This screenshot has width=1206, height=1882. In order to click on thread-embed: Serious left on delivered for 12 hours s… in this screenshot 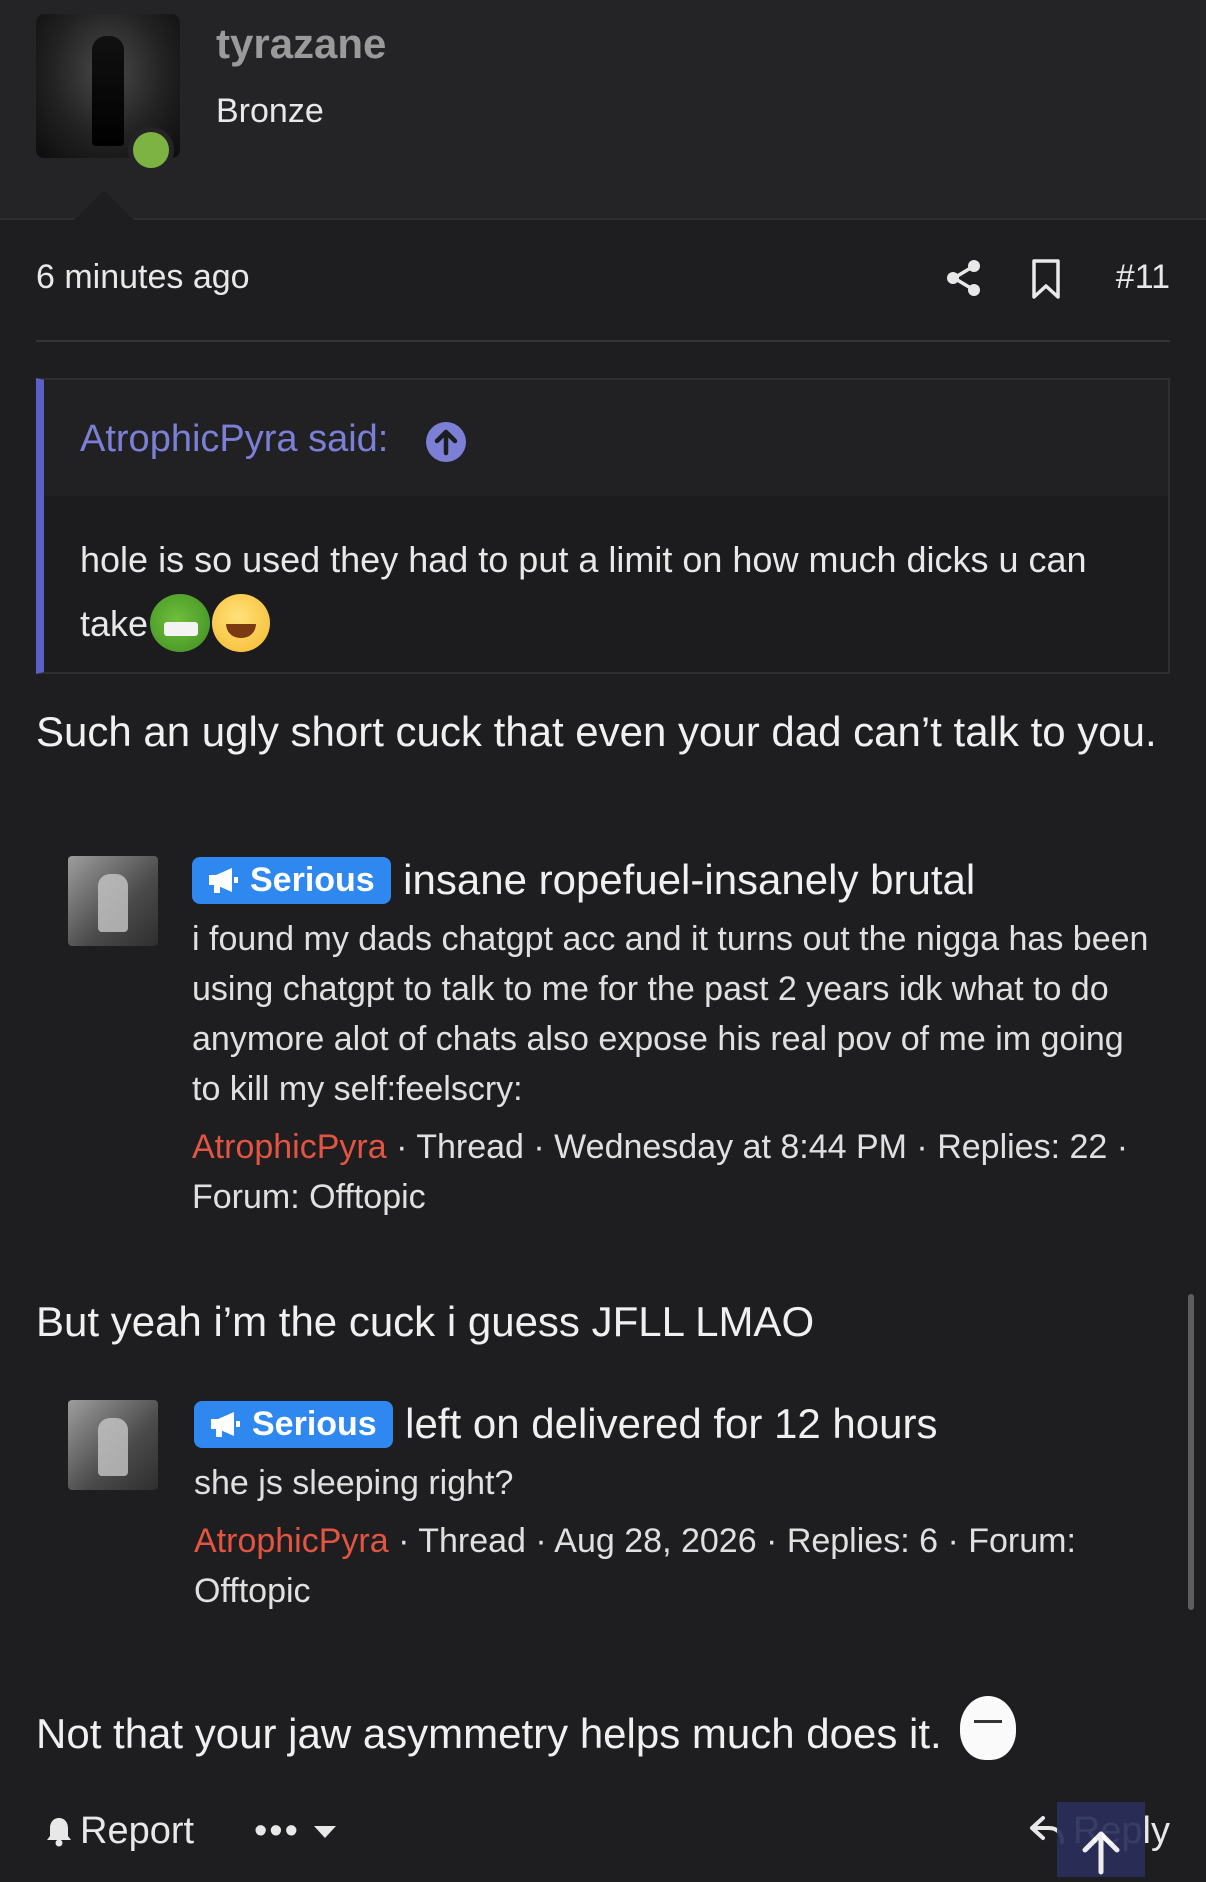, I will do `click(603, 1520)`.